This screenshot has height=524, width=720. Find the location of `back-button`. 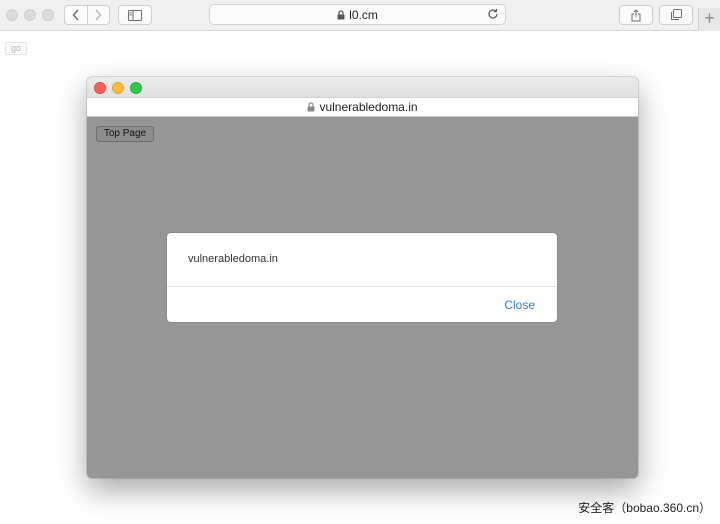

back-button is located at coordinates (76, 15).